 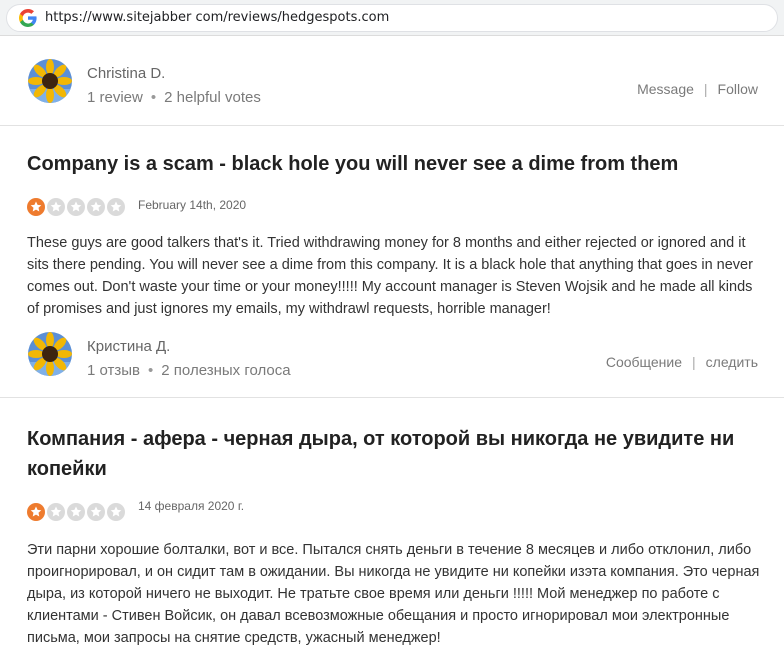 I want to click on message-link: Message, so click(x=665, y=89).